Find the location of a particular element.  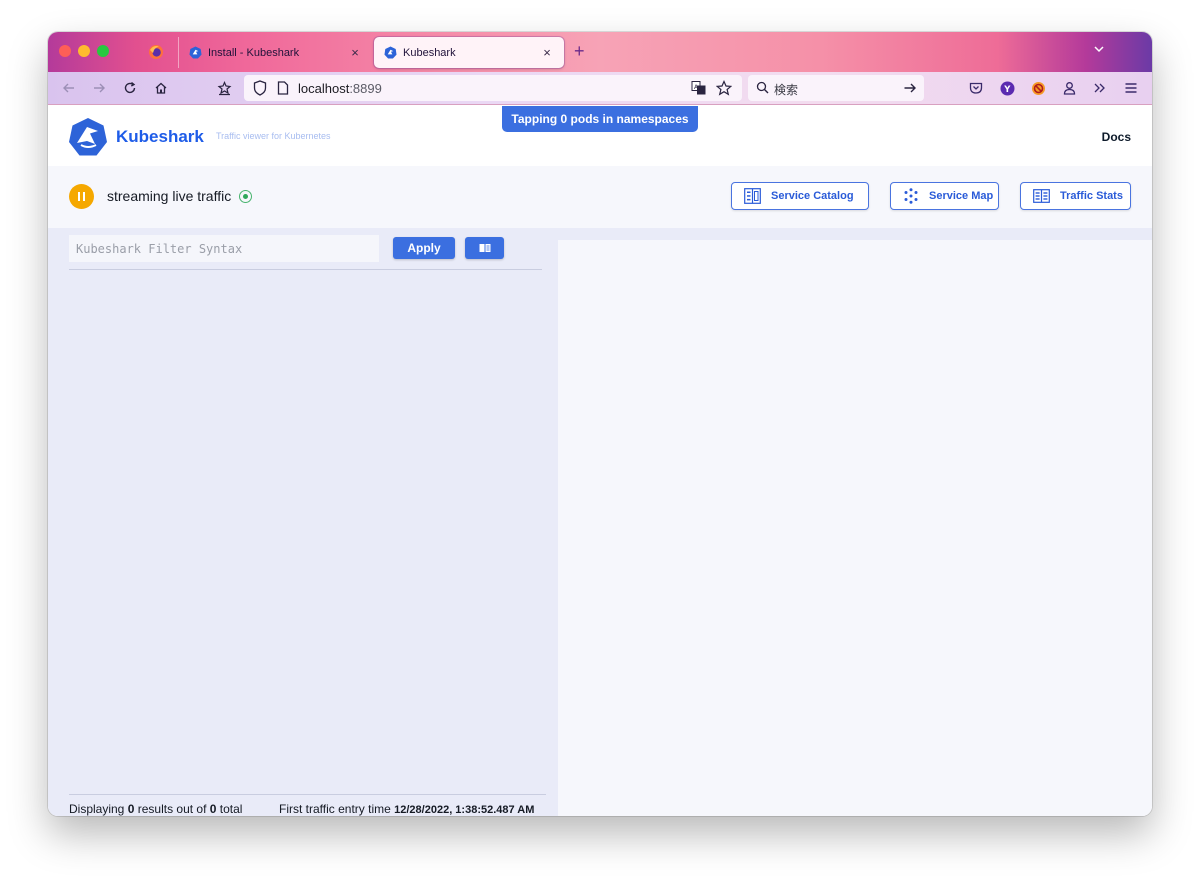

service-map-label: Service Map is located at coordinates (961, 196).